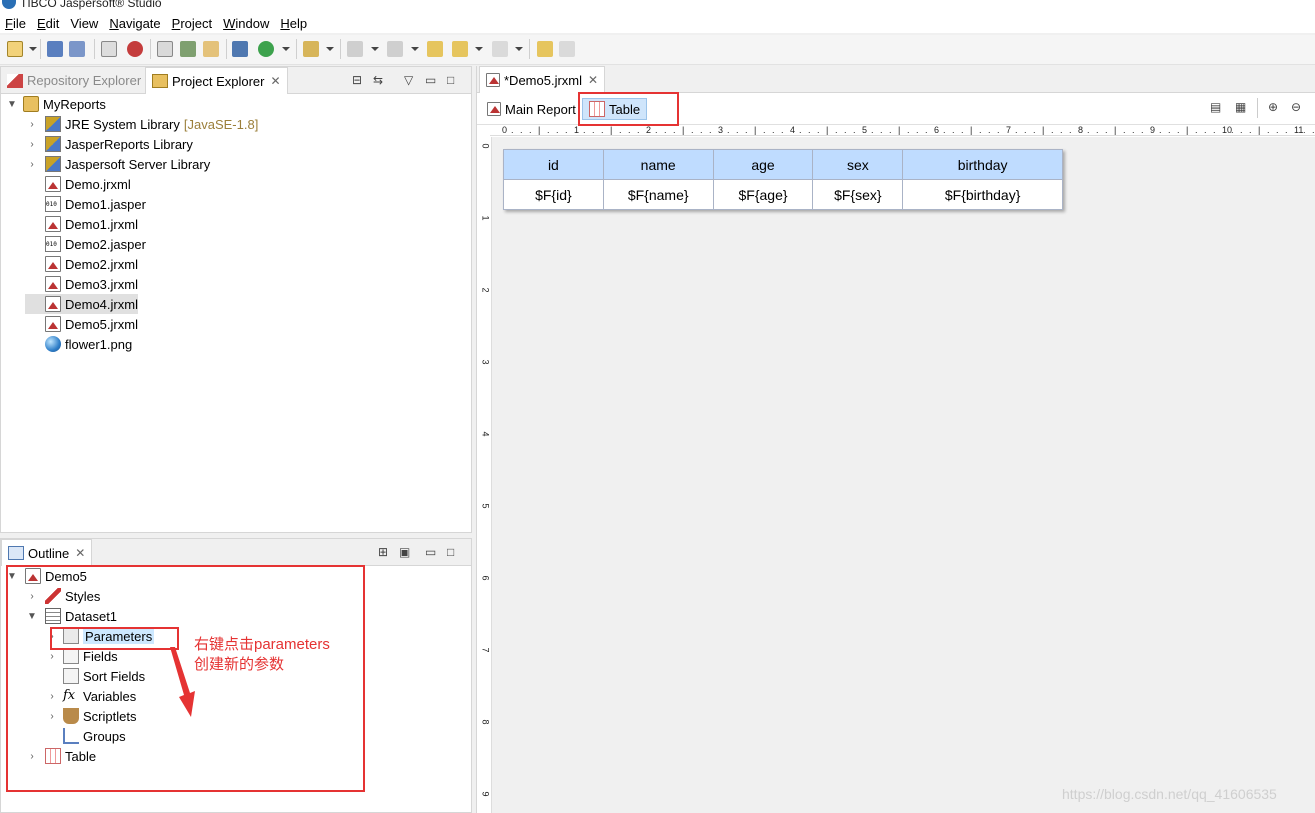  What do you see at coordinates (408, 80) in the screenshot?
I see `view-menu-icon: ▽` at bounding box center [408, 80].